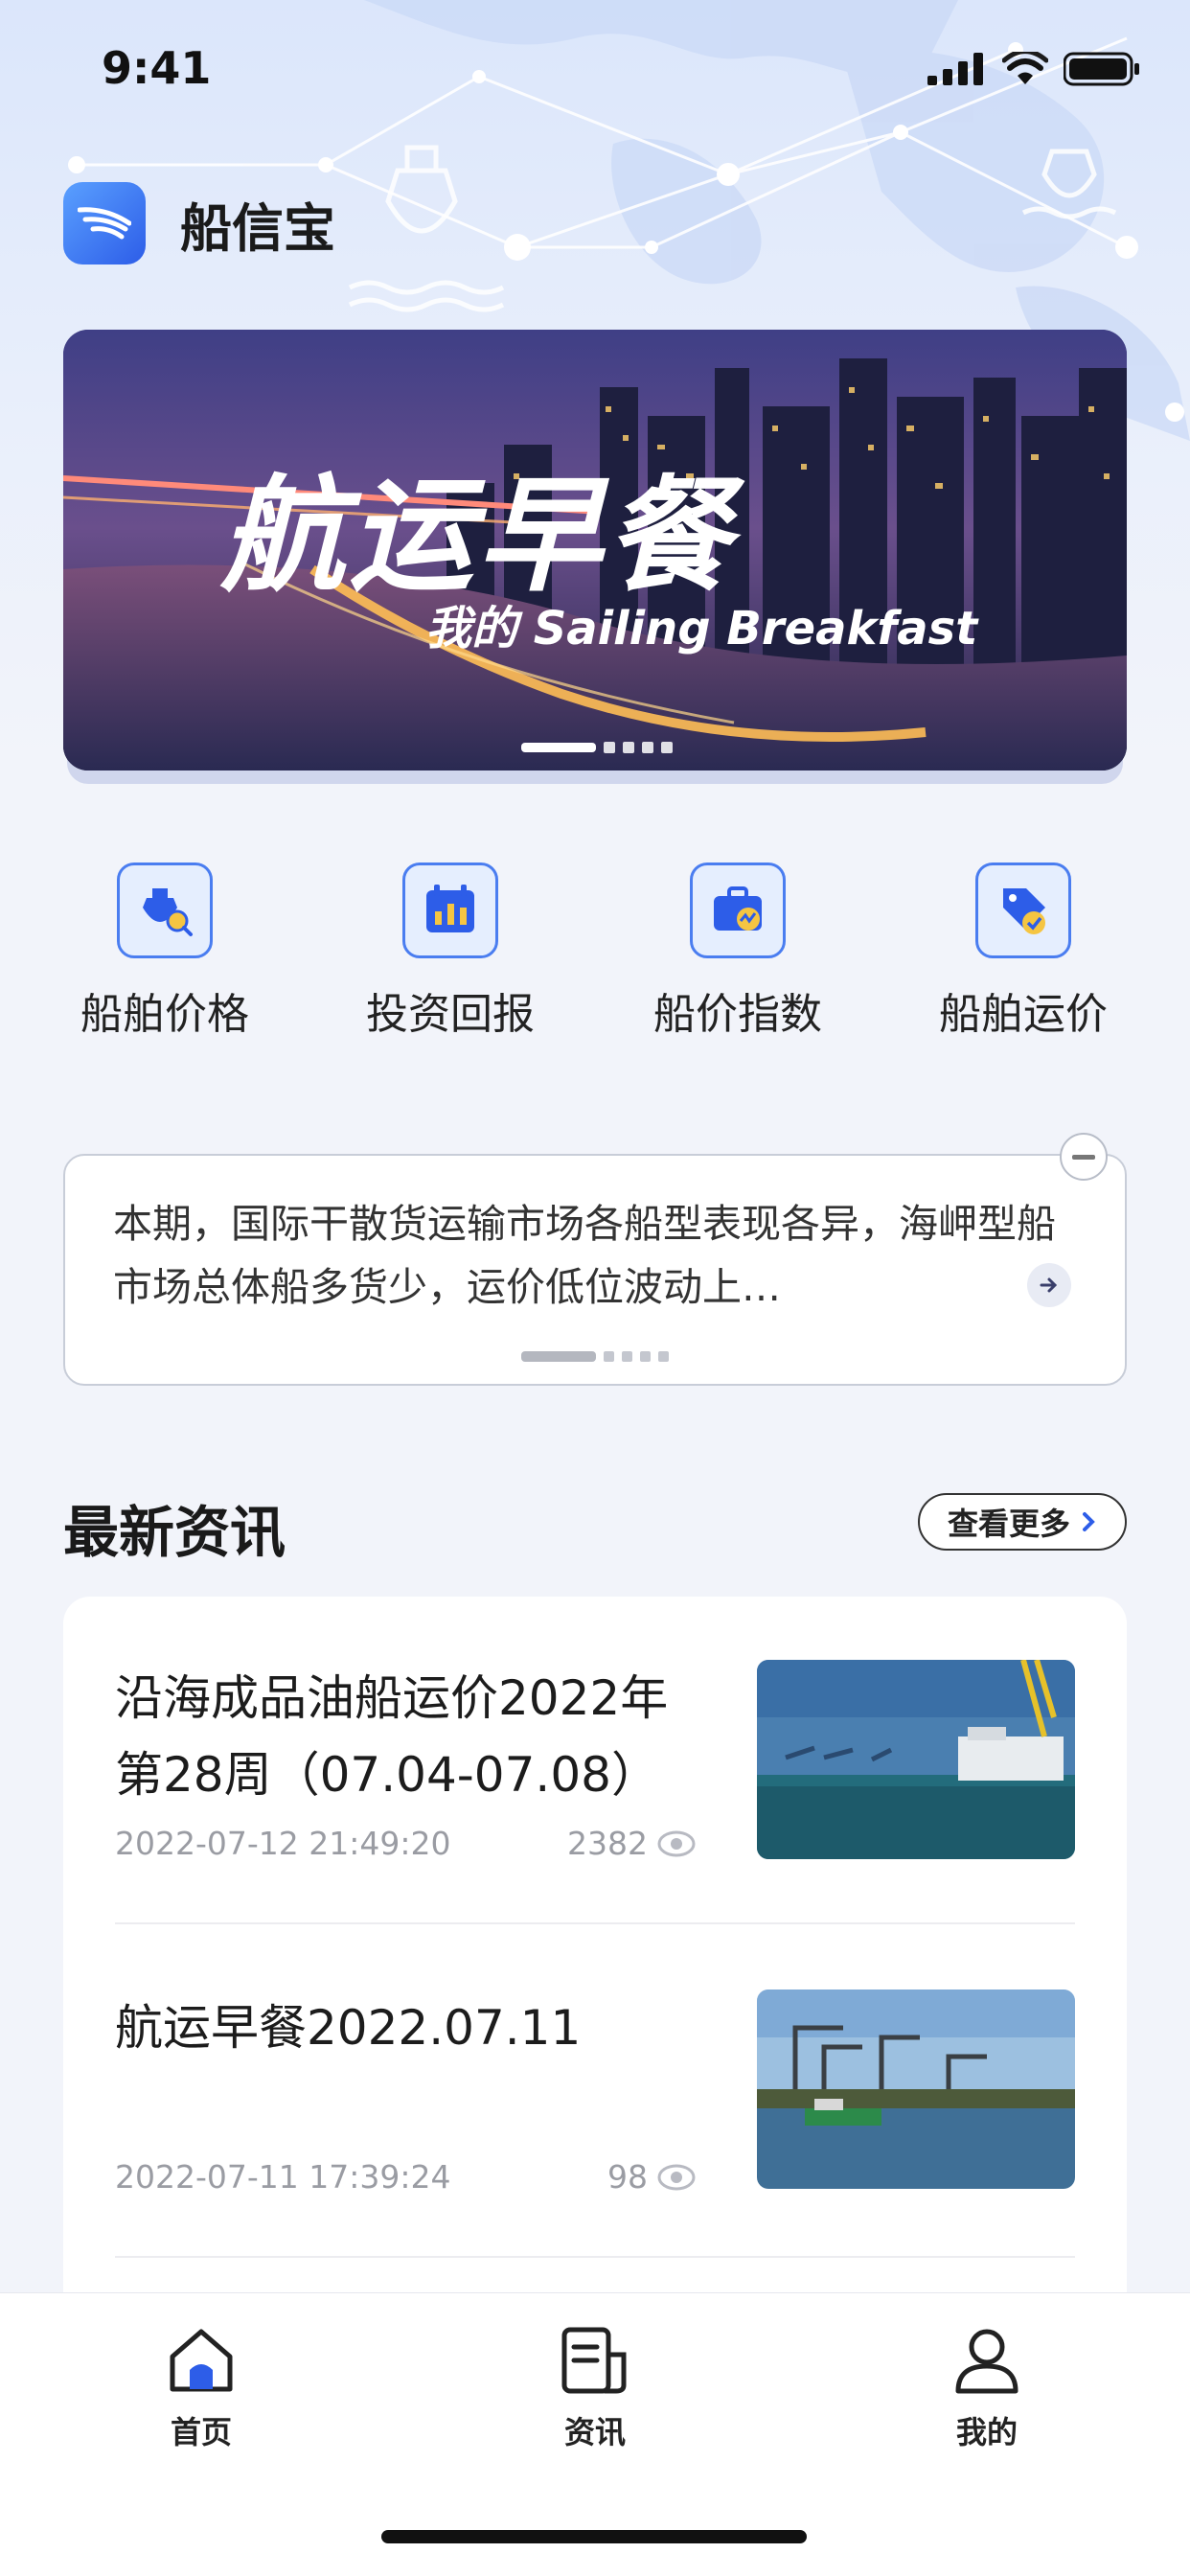  I want to click on banner-dot-active, so click(559, 747).